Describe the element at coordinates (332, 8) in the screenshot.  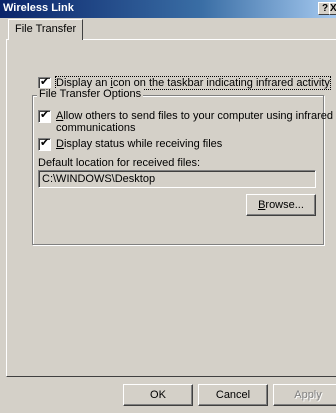
I see `close-button: X` at that location.